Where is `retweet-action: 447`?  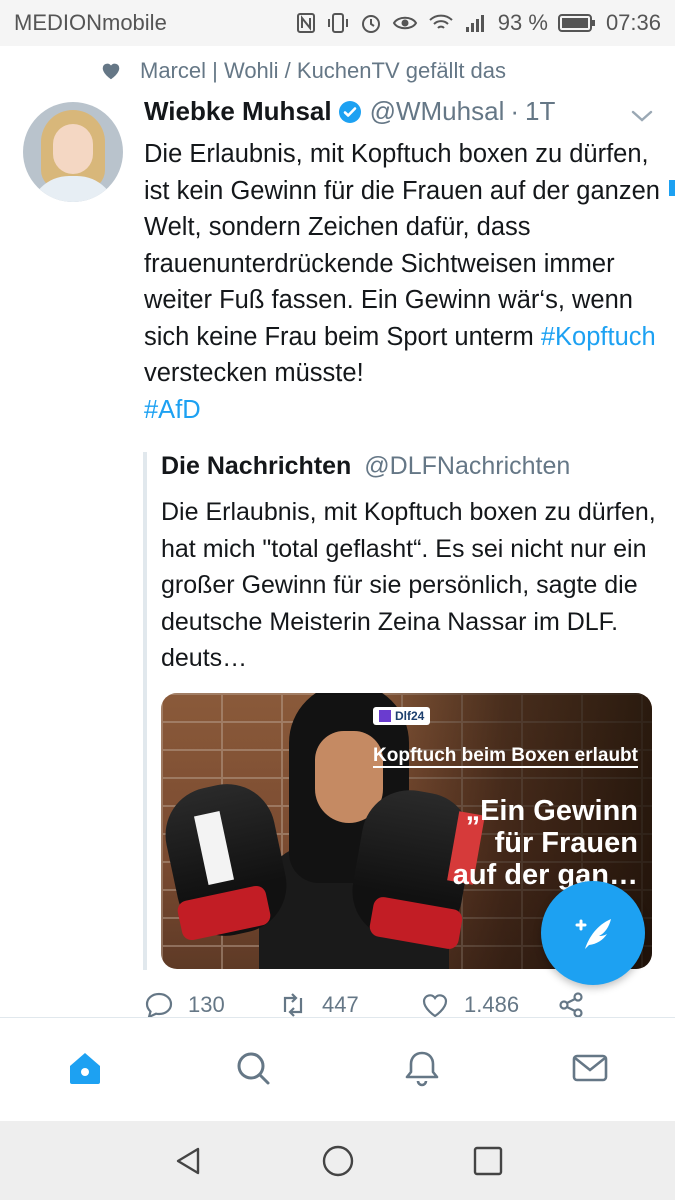
retweet-action: 447 is located at coordinates (318, 1005).